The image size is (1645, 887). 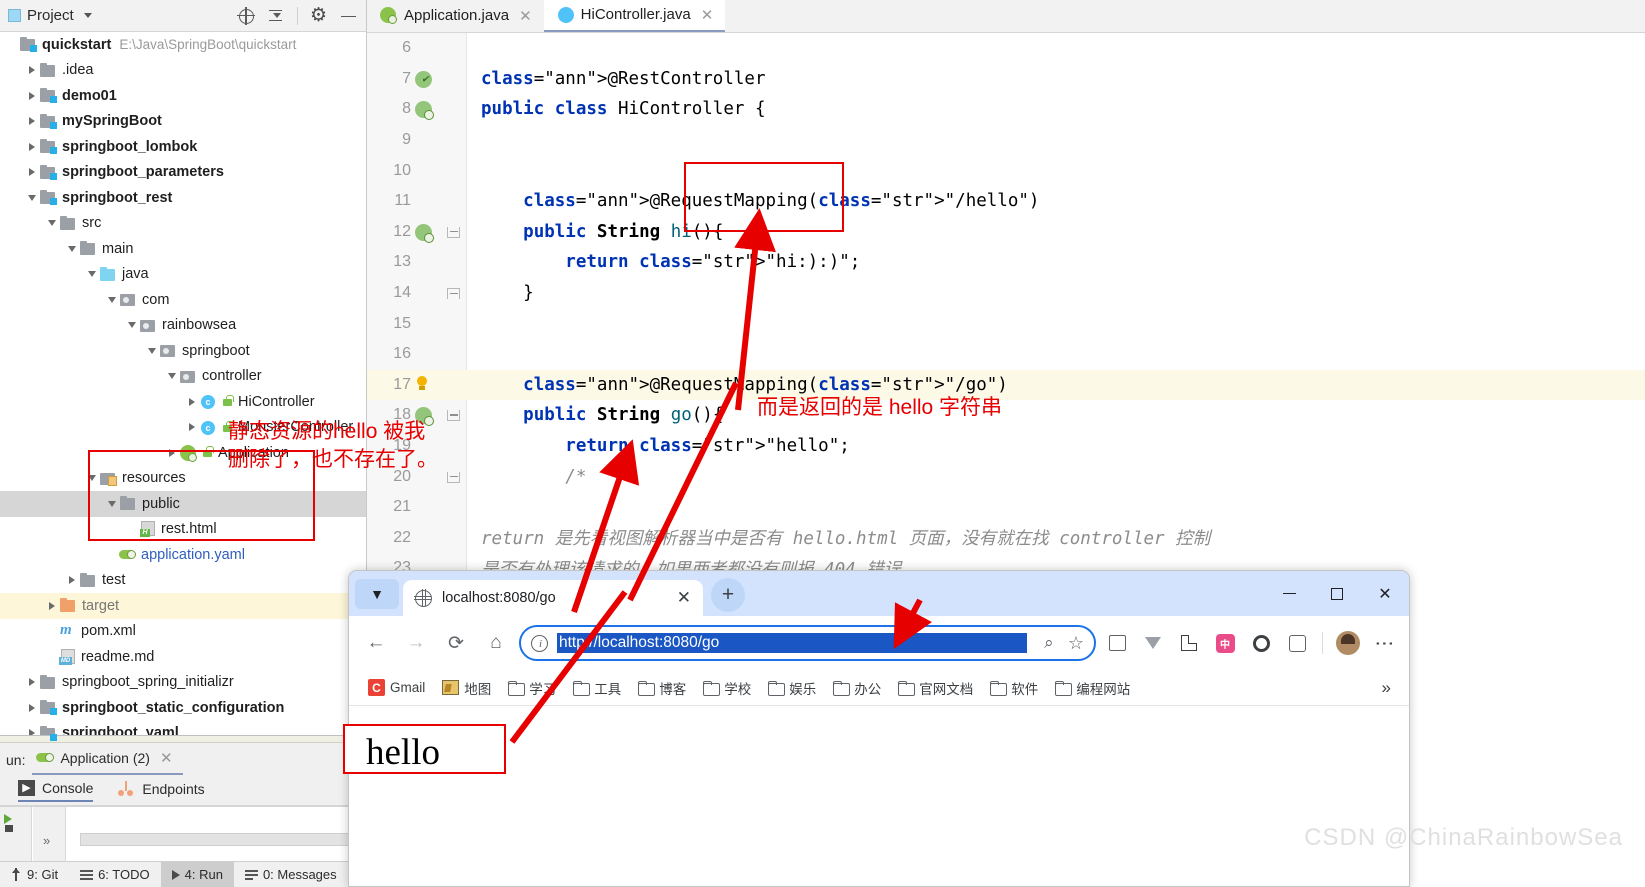 I want to click on bookmark-item: 软件, so click(x=1014, y=688).